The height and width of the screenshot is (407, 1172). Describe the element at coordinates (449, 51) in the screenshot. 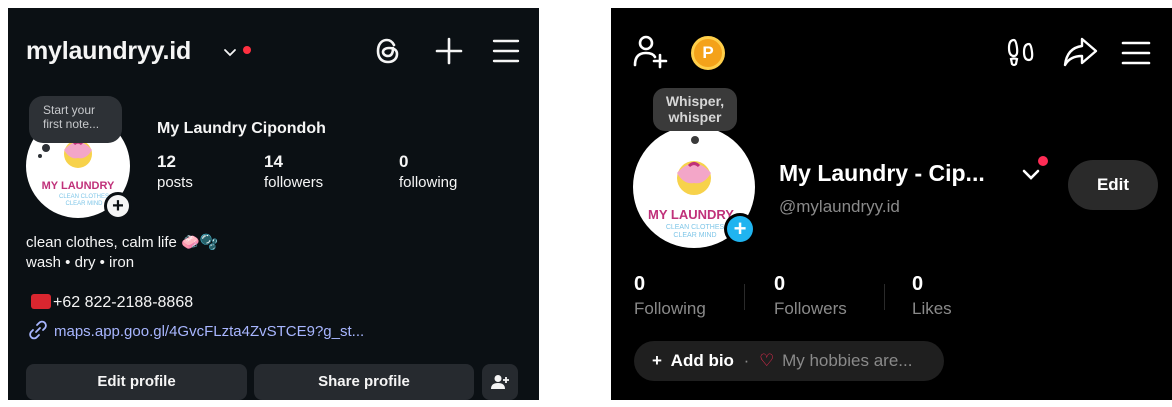

I see `create-plus-icon` at that location.